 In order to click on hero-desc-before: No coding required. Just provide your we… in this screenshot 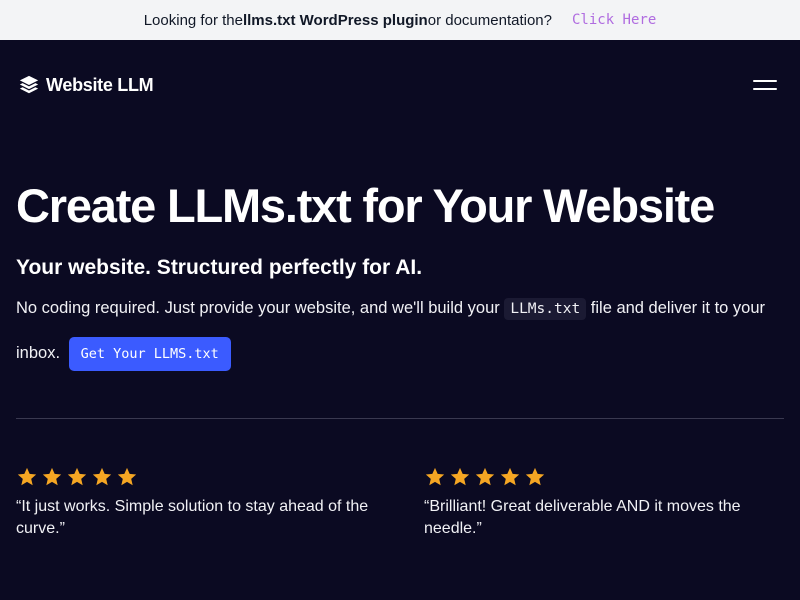, I will do `click(260, 308)`.